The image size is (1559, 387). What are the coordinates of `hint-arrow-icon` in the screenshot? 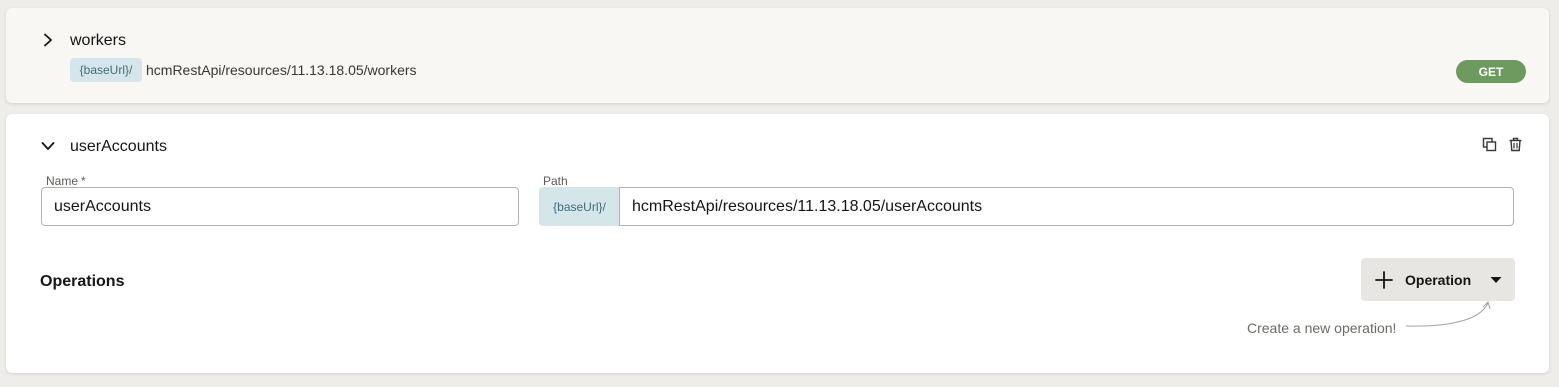 It's located at (1448, 314).